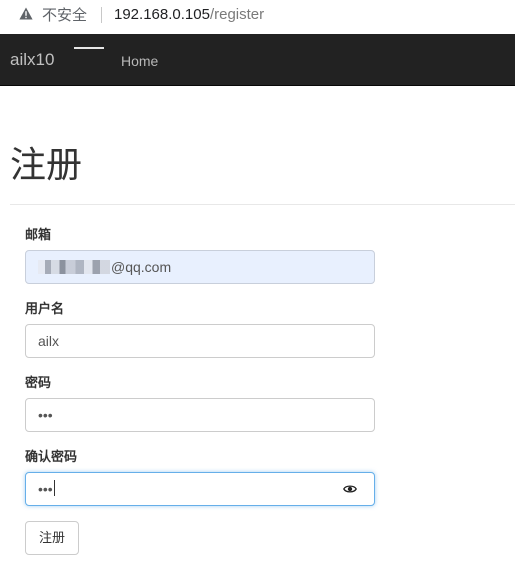 The height and width of the screenshot is (561, 515). Describe the element at coordinates (49, 341) in the screenshot. I see `username-value: ailx` at that location.